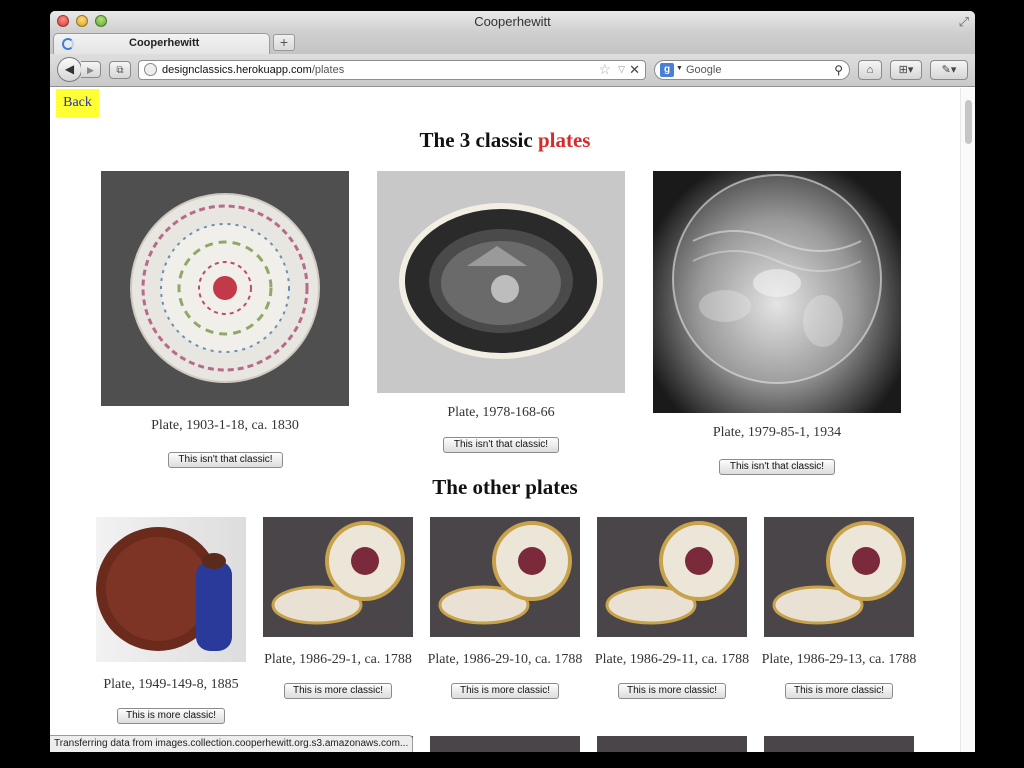 Image resolution: width=1024 pixels, height=768 pixels. I want to click on title-bar: Cooperhewitt ⤢, so click(512, 21).